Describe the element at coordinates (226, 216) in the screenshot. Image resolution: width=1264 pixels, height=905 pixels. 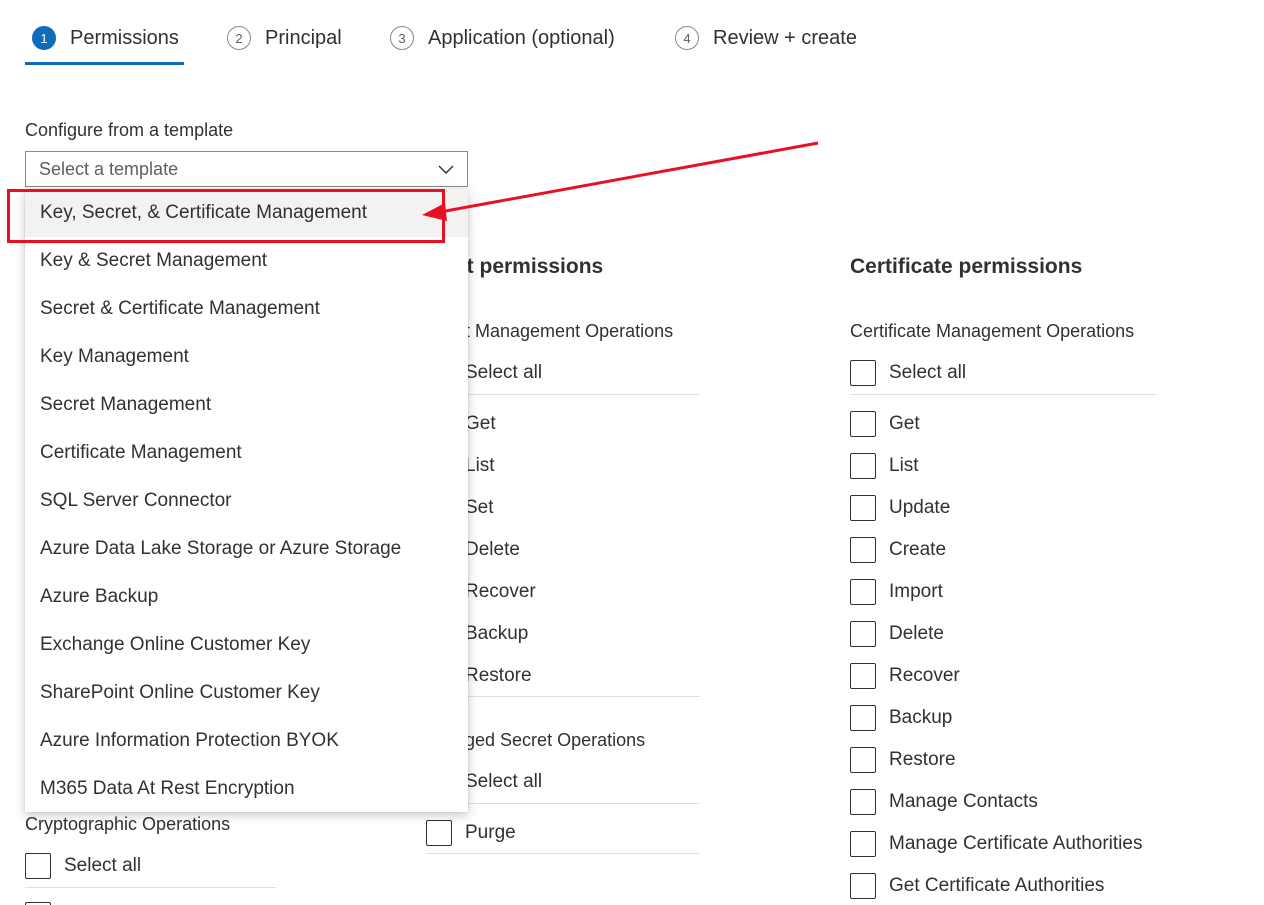
I see `highlight-box` at that location.